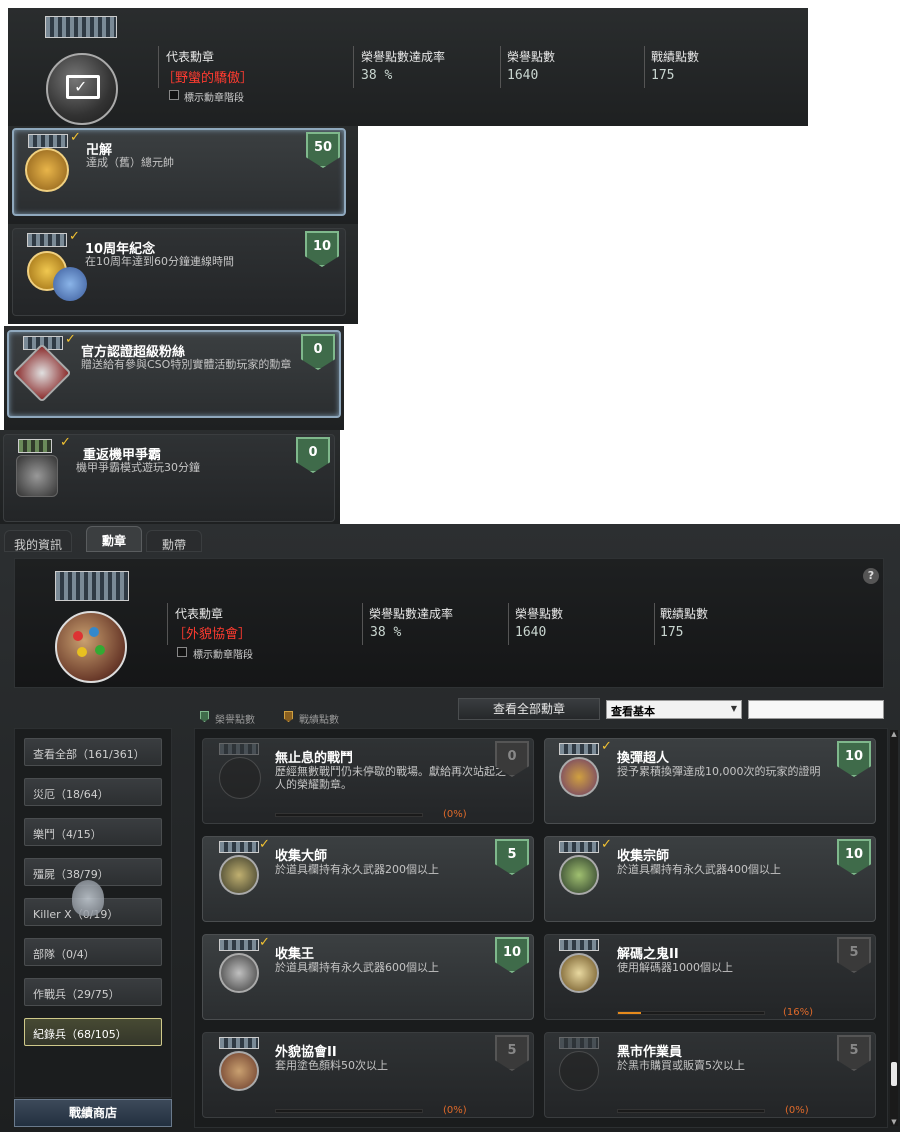 Image resolution: width=900 pixels, height=1132 pixels. Describe the element at coordinates (710, 879) in the screenshot. I see `medal-card-collection-grandmaster: ✓ 收集宗師 於道具欄持有永久武器400個以上 10` at that location.